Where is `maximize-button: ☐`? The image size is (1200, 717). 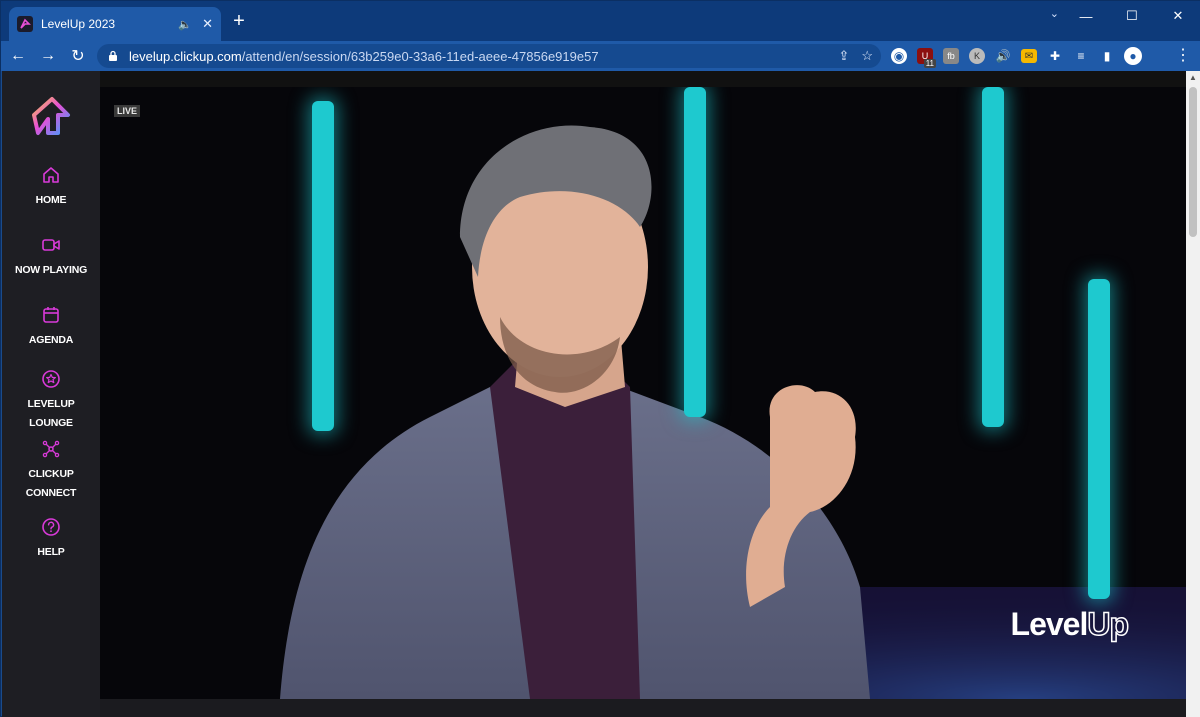
maximize-button: ☐ is located at coordinates (1132, 16).